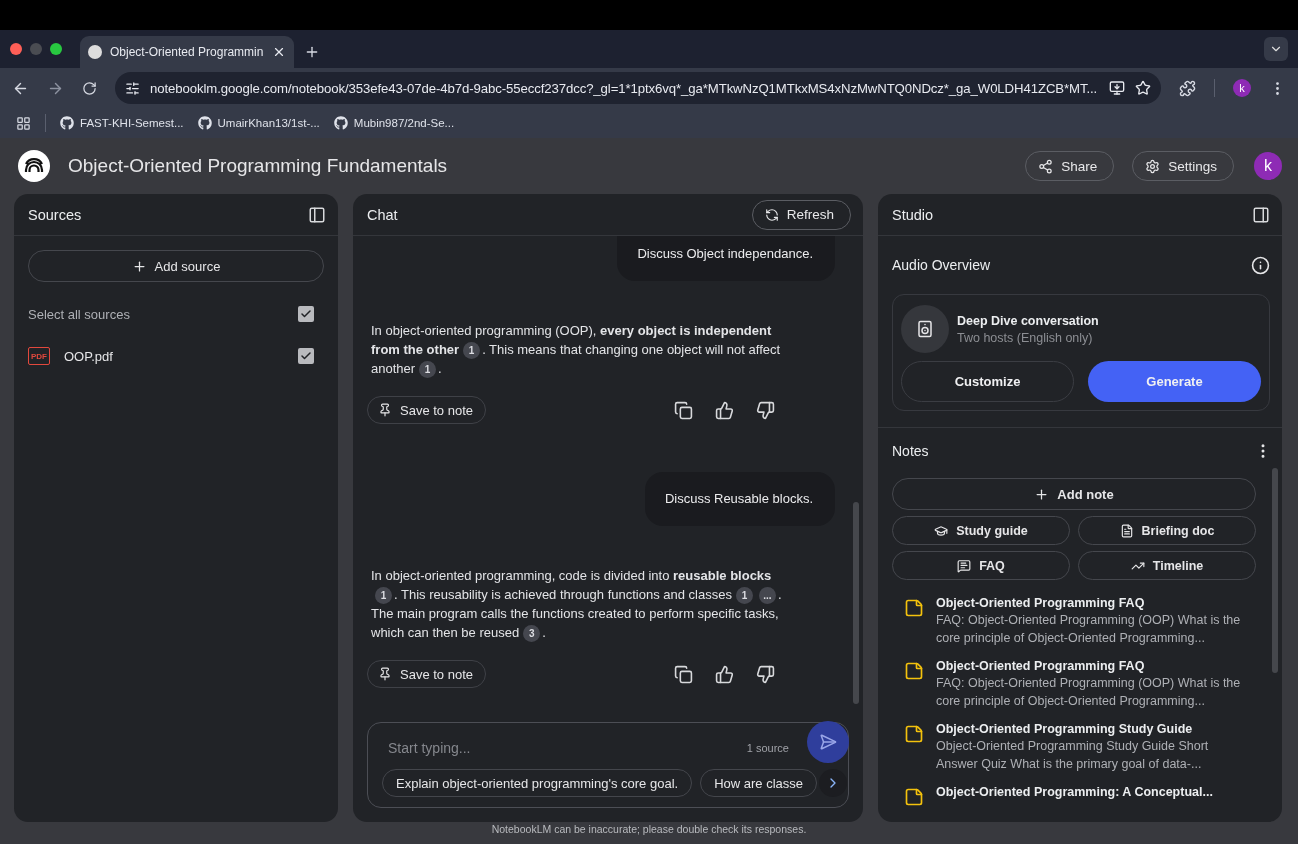  What do you see at coordinates (312, 52) in the screenshot?
I see `new-tab-icon` at bounding box center [312, 52].